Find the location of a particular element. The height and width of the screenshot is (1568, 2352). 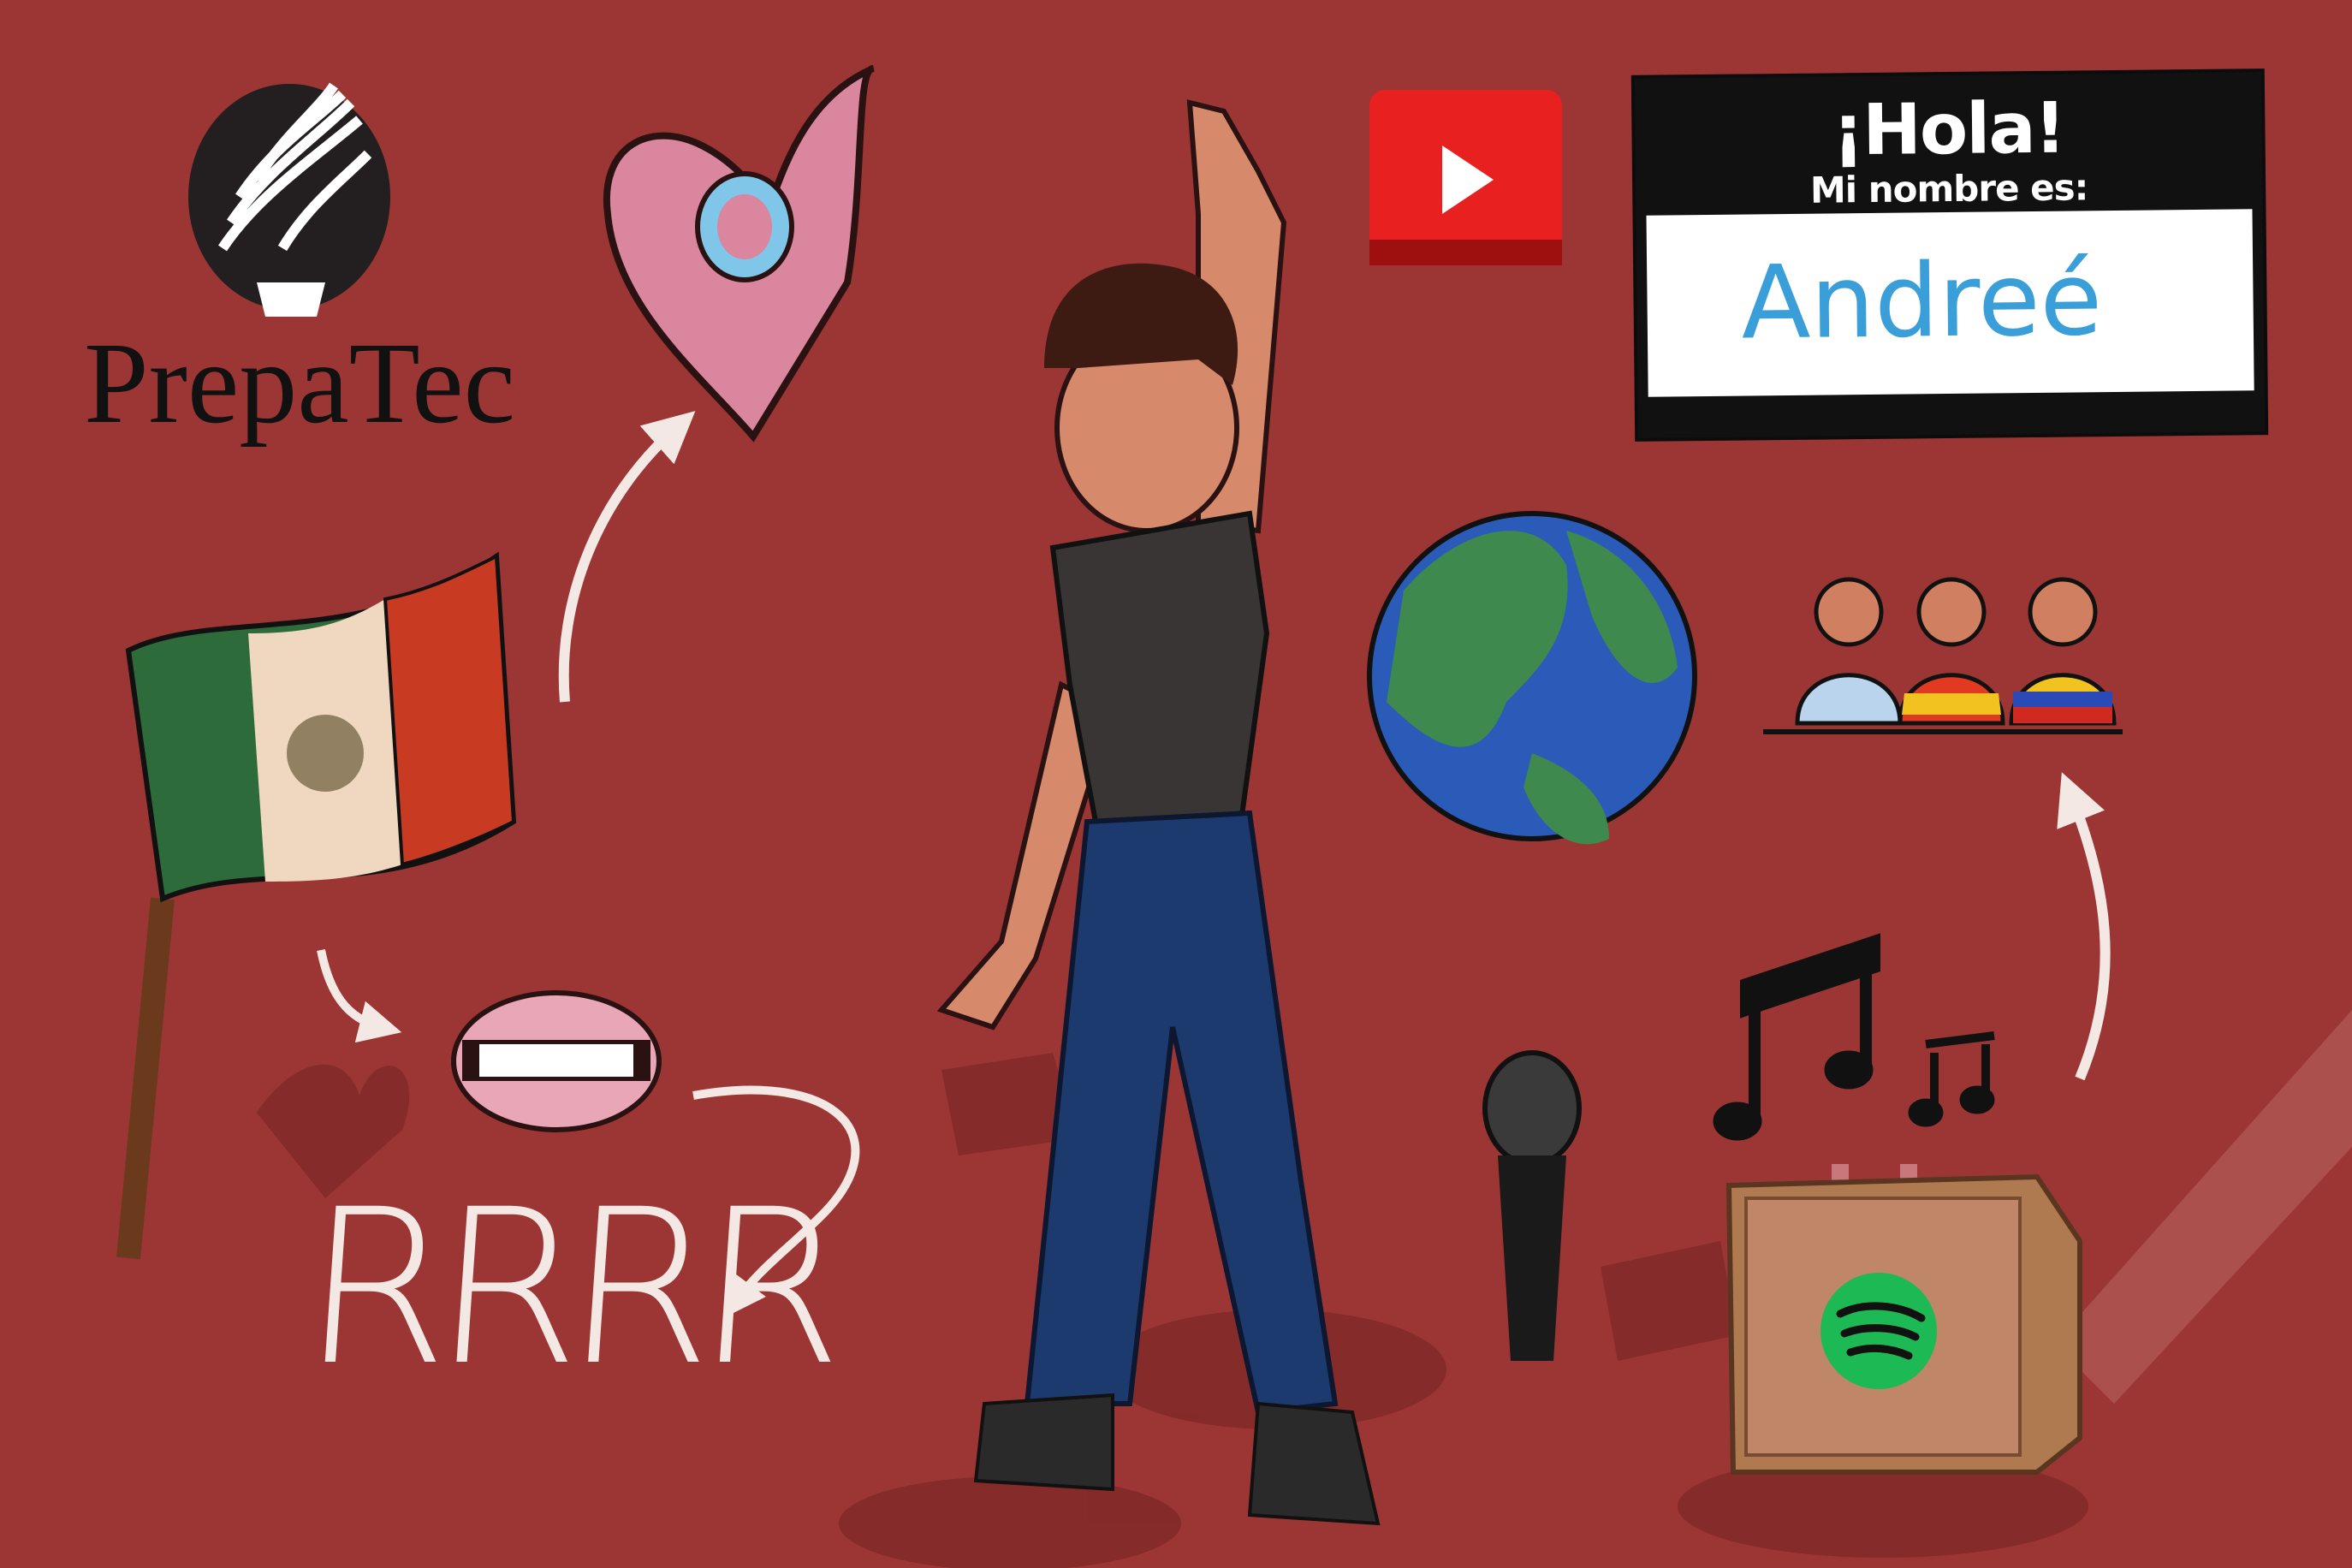

youtube-icon is located at coordinates (1465, 177).